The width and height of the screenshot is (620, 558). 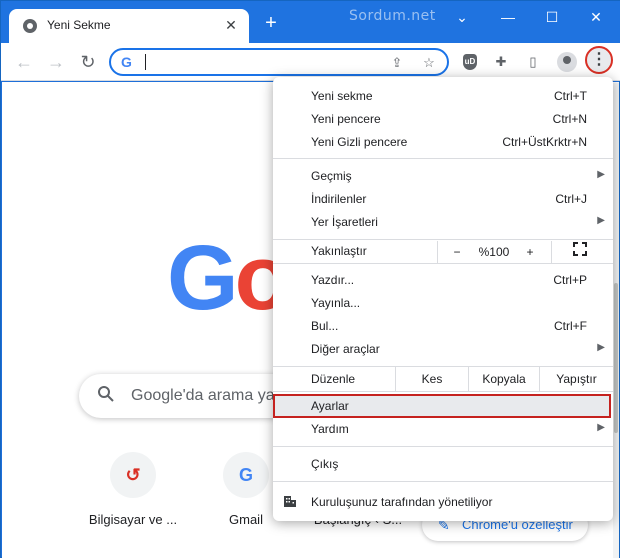 I want to click on menu-item-label: Kuruluşunuz tarafından yönetiliyor, so click(x=402, y=502).